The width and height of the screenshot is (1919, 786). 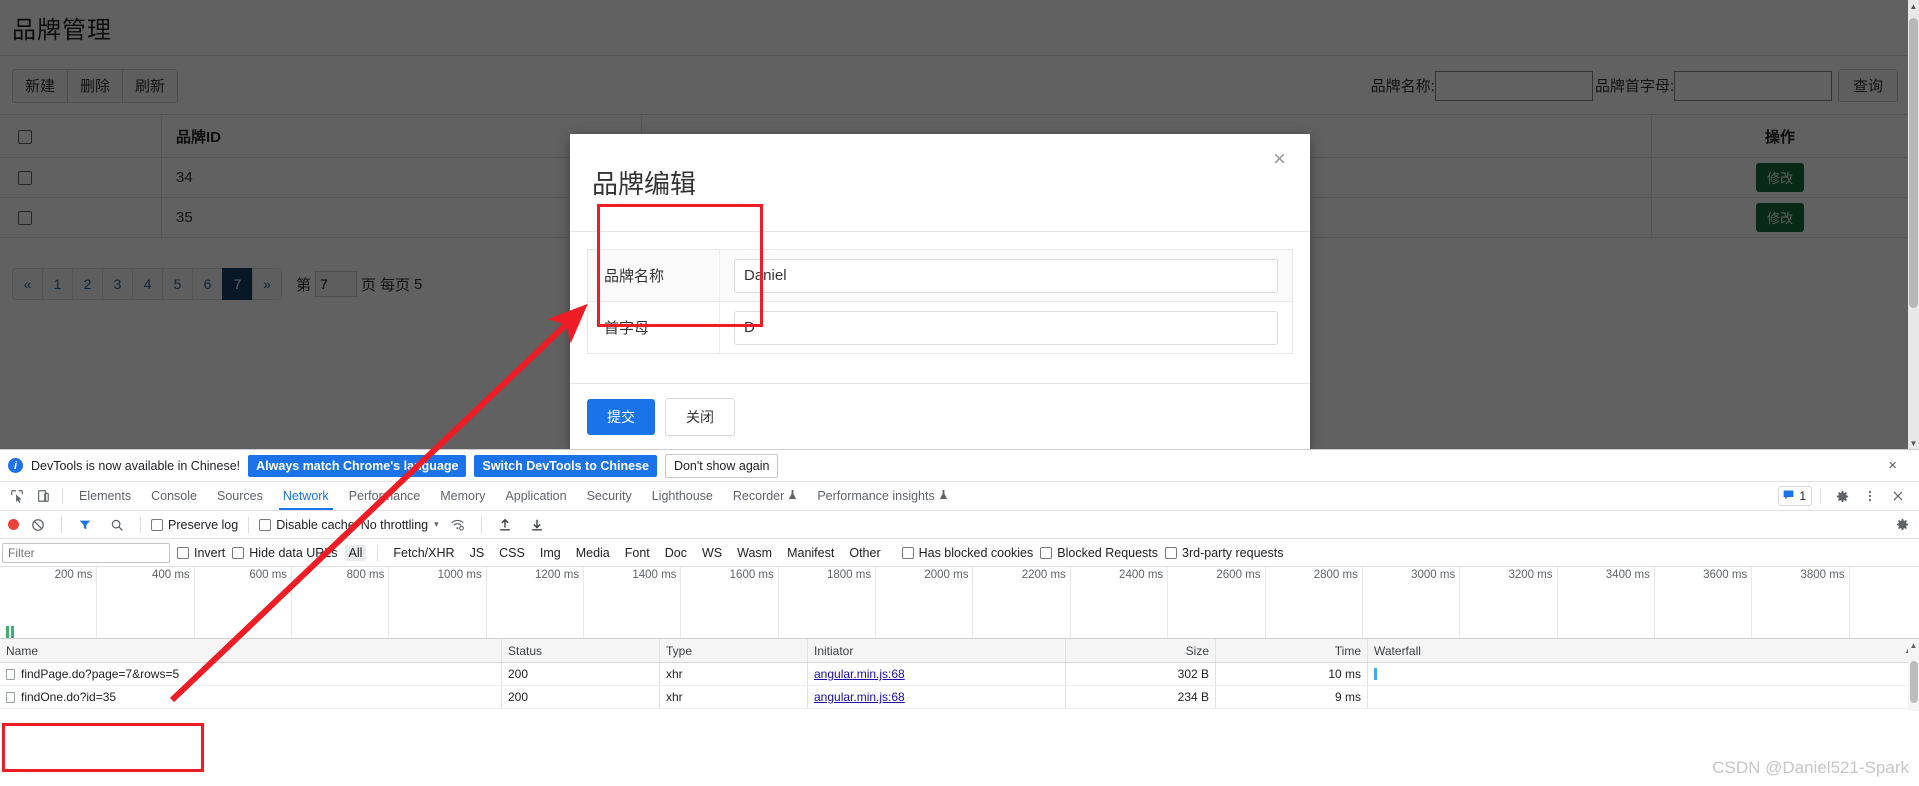 I want to click on preserve-log-checkbox: Preserve log, so click(x=194, y=525).